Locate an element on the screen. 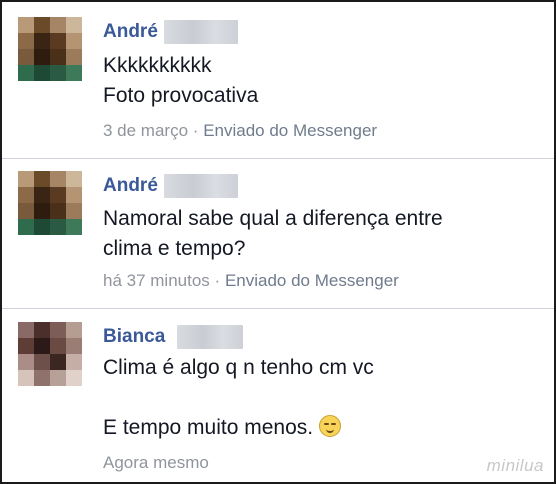  timestamp: há 37 minutos is located at coordinates (156, 280).